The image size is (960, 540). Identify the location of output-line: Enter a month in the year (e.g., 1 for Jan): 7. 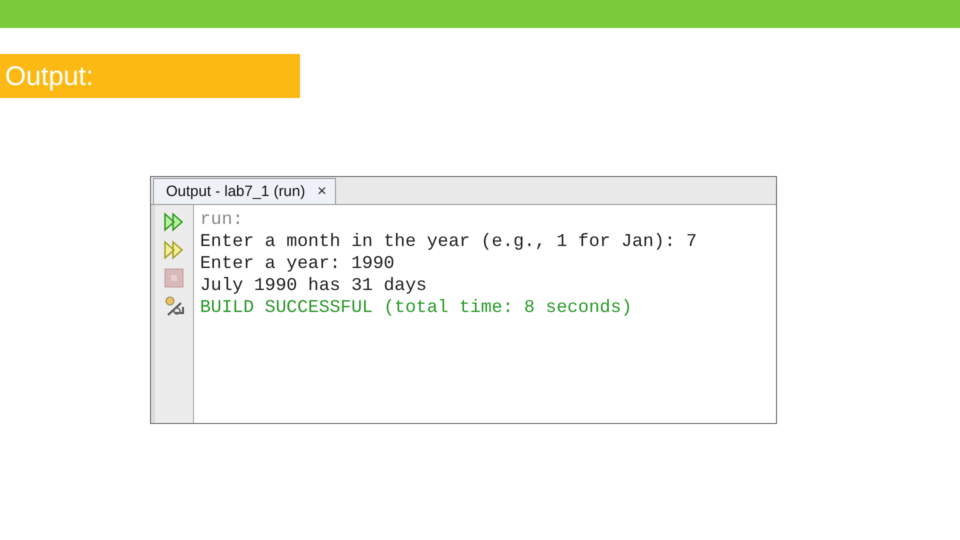
(448, 242).